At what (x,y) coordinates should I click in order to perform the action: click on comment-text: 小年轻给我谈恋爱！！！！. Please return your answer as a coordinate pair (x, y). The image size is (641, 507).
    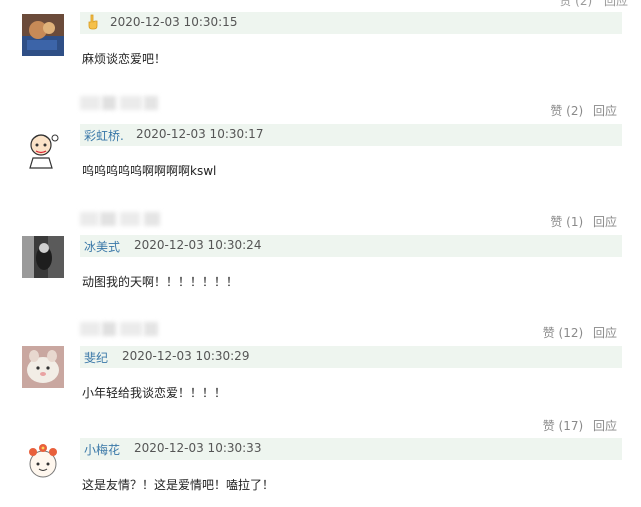
    Looking at the image, I should click on (154, 393).